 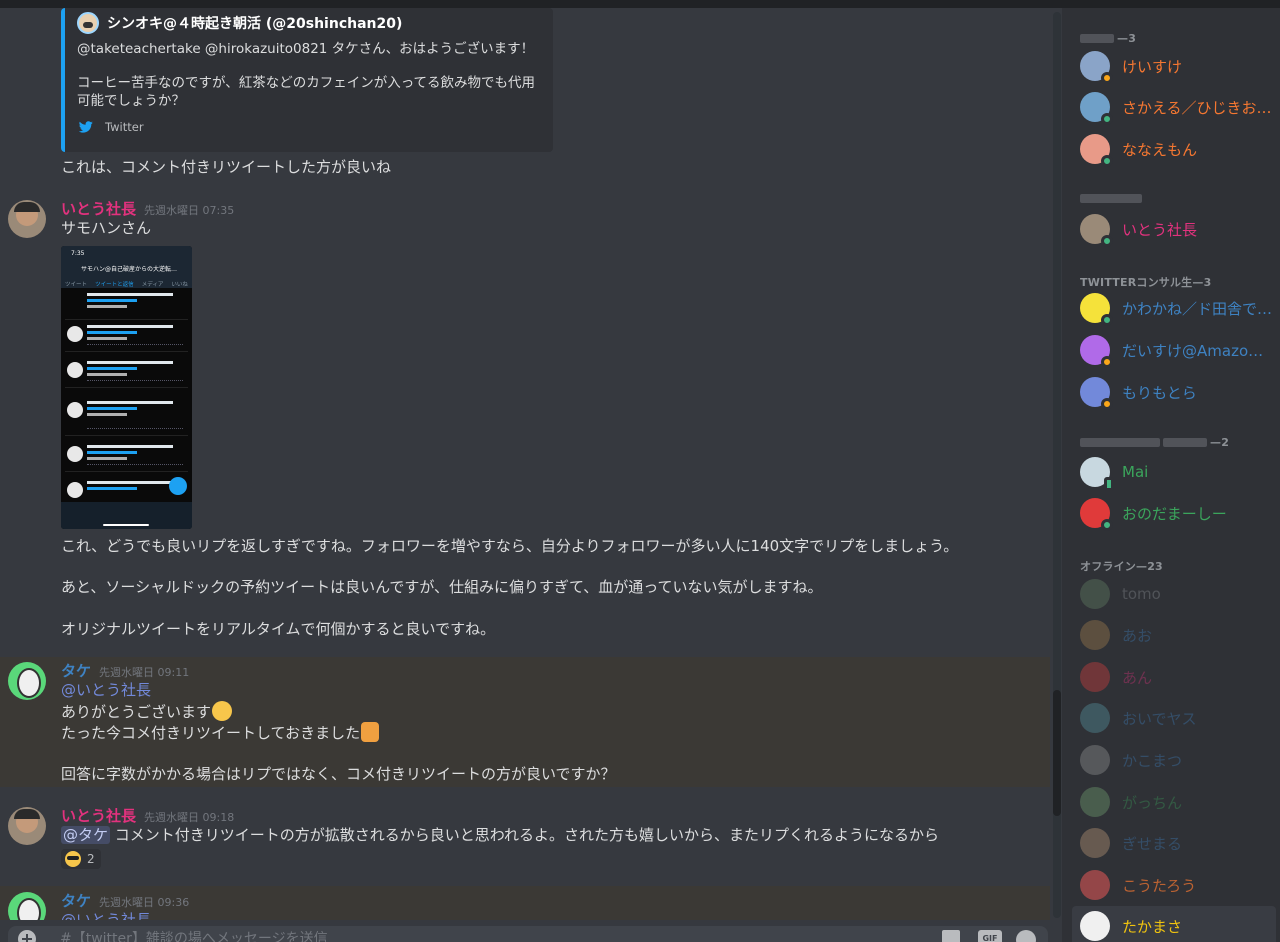 I want to click on gif-icon: GIF, so click(x=990, y=936).